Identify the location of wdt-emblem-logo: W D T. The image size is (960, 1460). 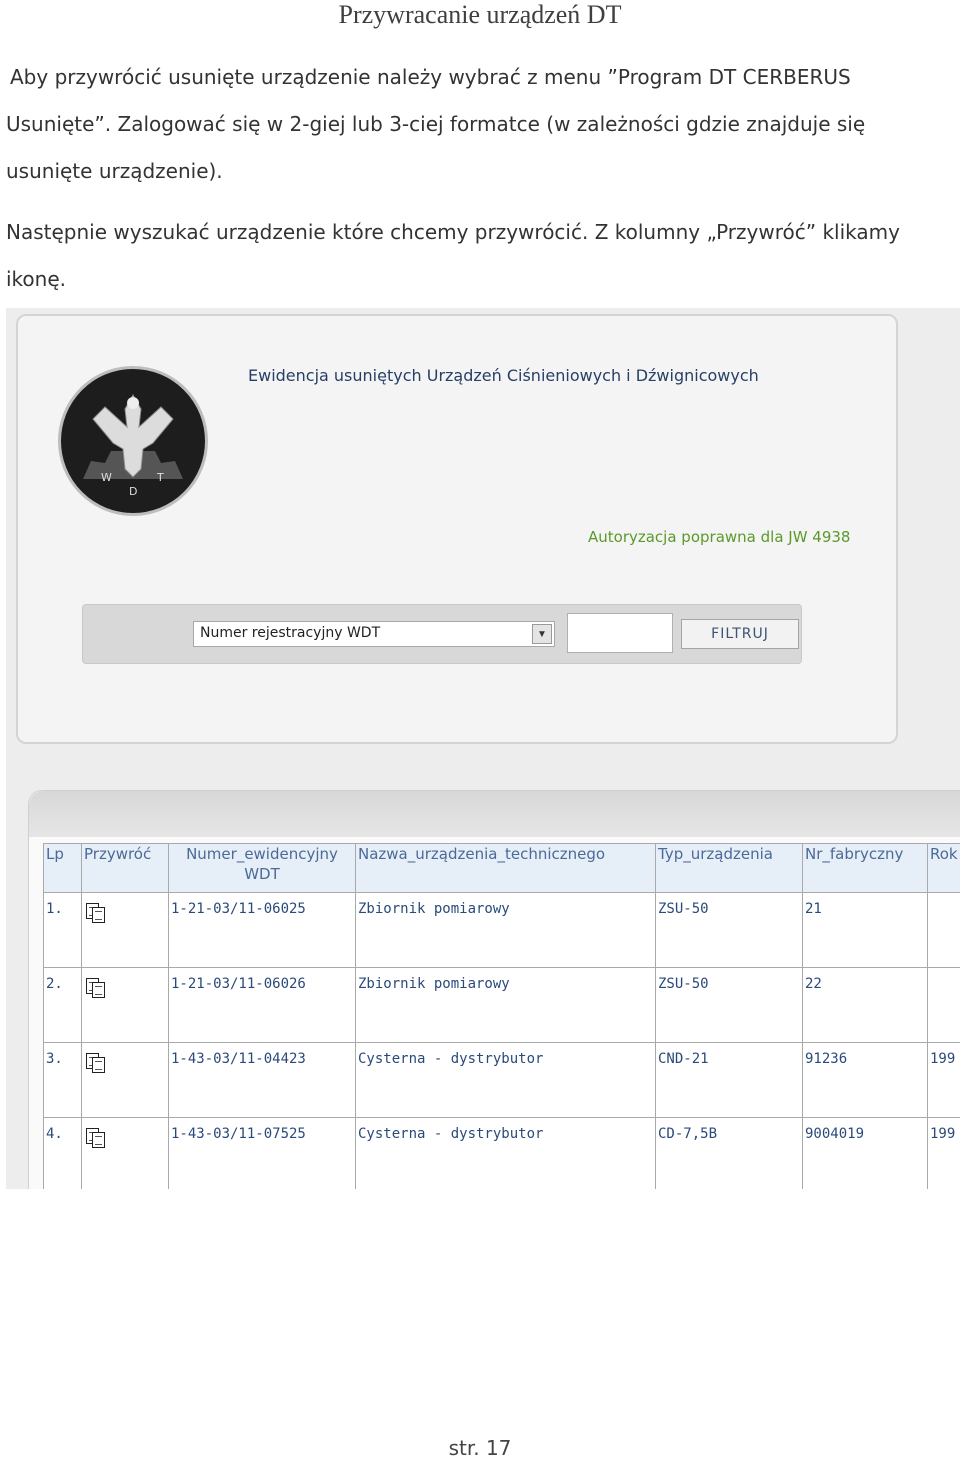
(133, 441).